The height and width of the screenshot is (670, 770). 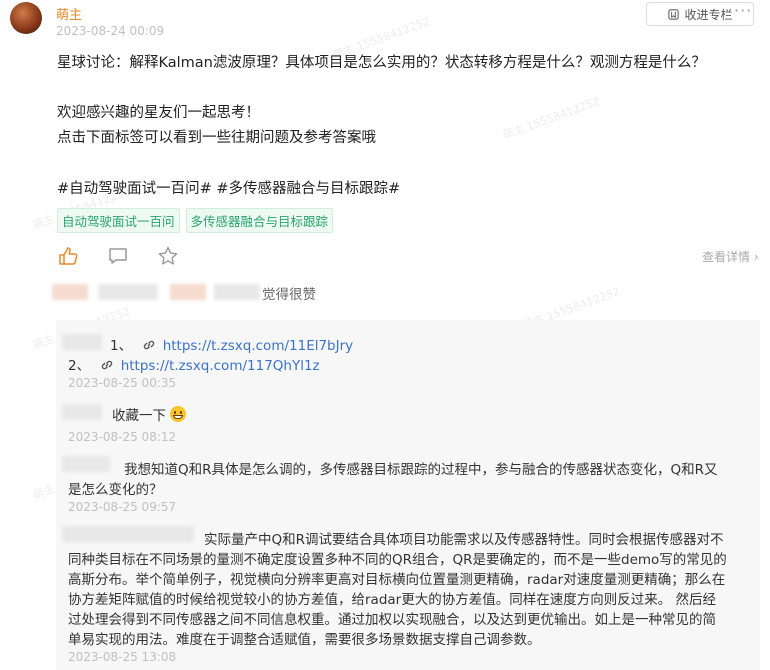 I want to click on comment-icon, so click(x=118, y=256).